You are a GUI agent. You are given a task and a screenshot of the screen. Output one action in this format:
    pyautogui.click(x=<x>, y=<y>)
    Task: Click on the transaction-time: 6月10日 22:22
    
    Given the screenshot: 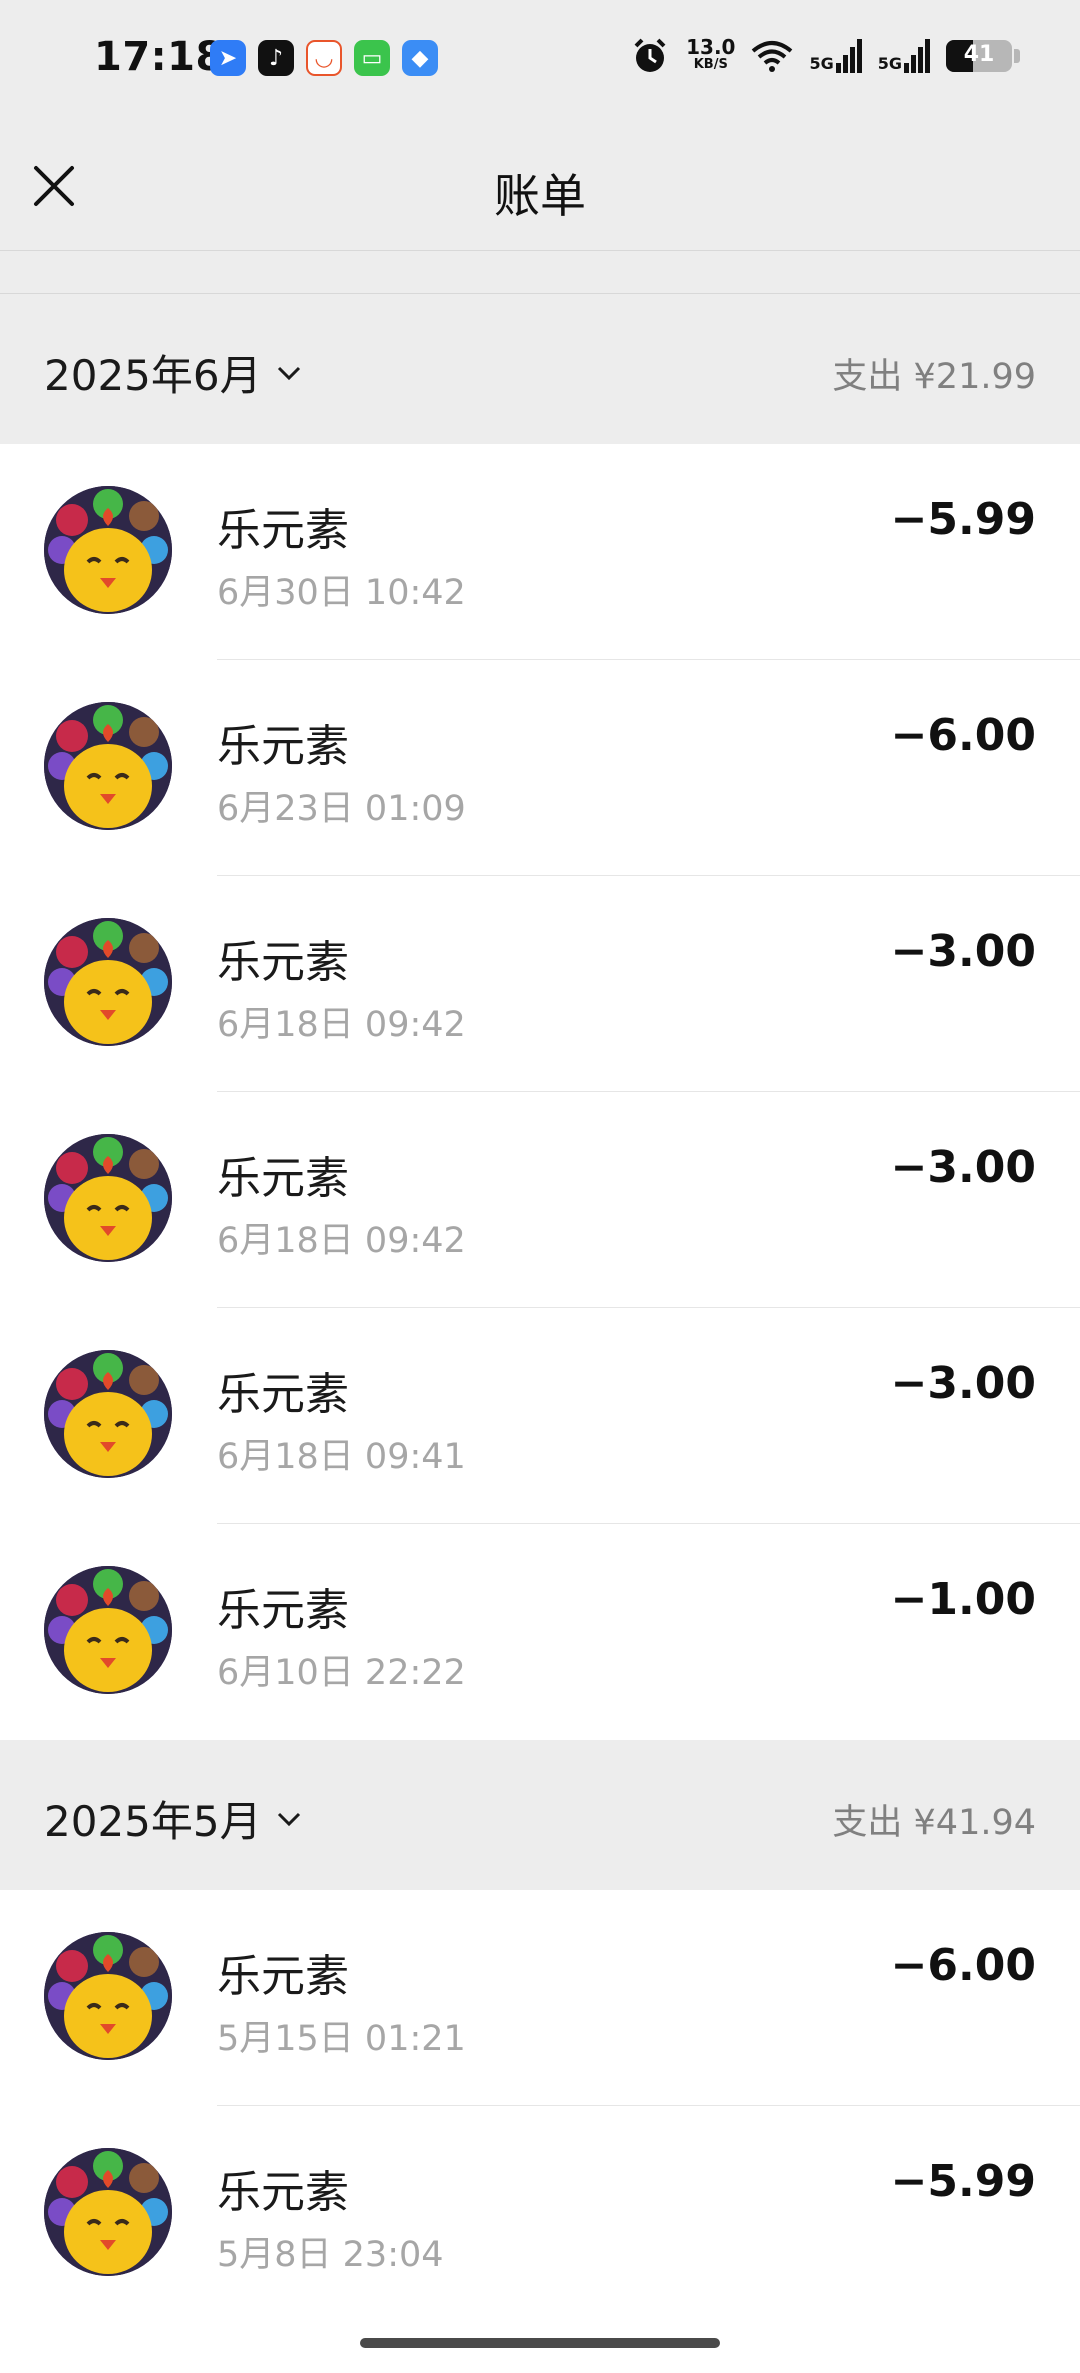 What is the action you would take?
    pyautogui.click(x=341, y=1673)
    